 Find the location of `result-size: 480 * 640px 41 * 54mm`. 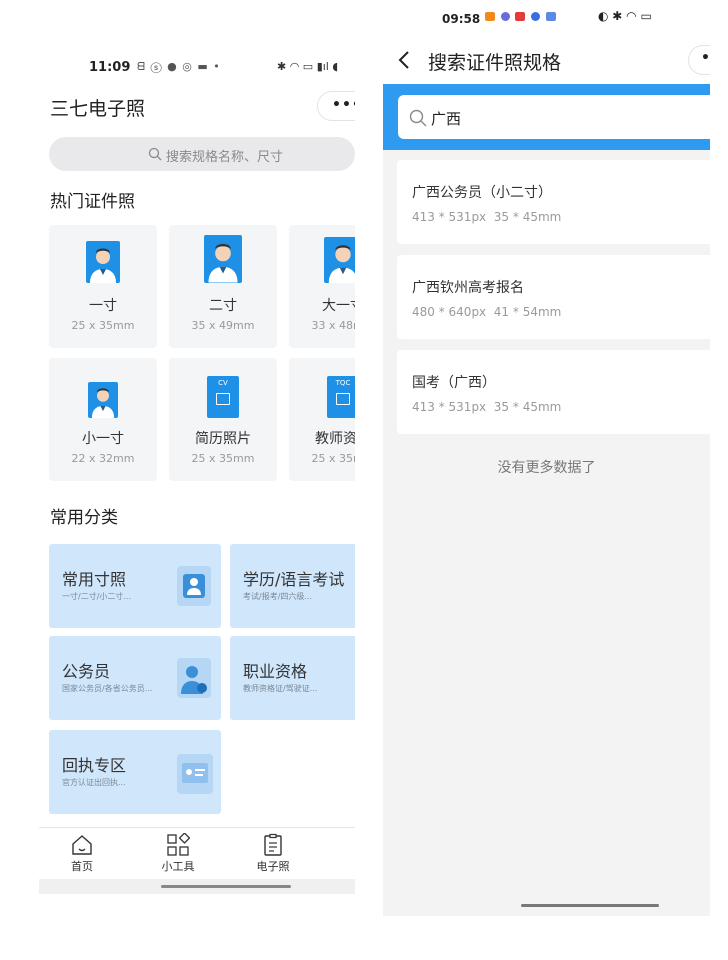

result-size: 480 * 640px 41 * 54mm is located at coordinates (486, 312).